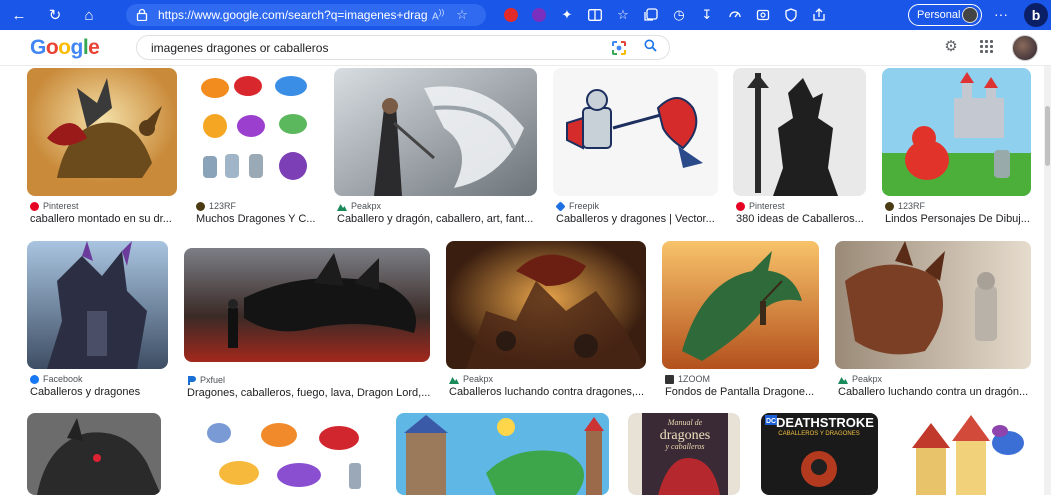 The image size is (1051, 495). Describe the element at coordinates (650, 48) in the screenshot. I see `search-icon` at that location.